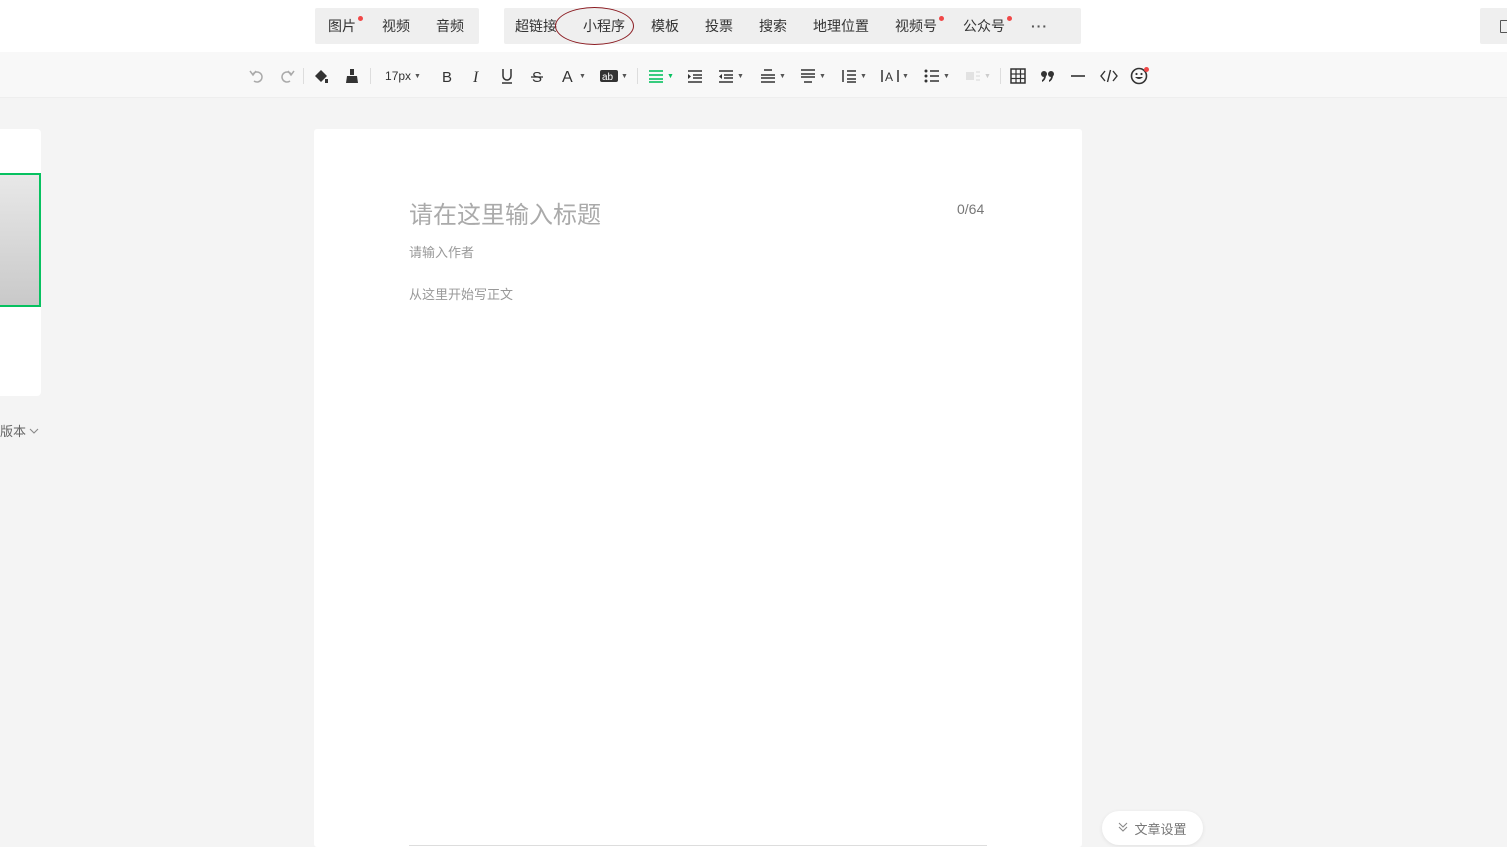 The image size is (1507, 847). Describe the element at coordinates (753, 75) in the screenshot. I see `format-toolbar: 17px ▼ B I S A ▼ ab ▼ ▼ ▼ ▼ ▼ ▼ A ▼ ▼ ▼` at that location.